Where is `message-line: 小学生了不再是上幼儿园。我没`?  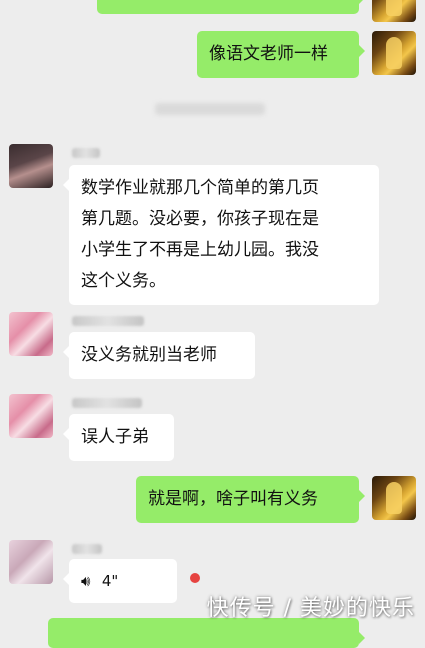 message-line: 小学生了不再是上幼儿园。我没 is located at coordinates (200, 250).